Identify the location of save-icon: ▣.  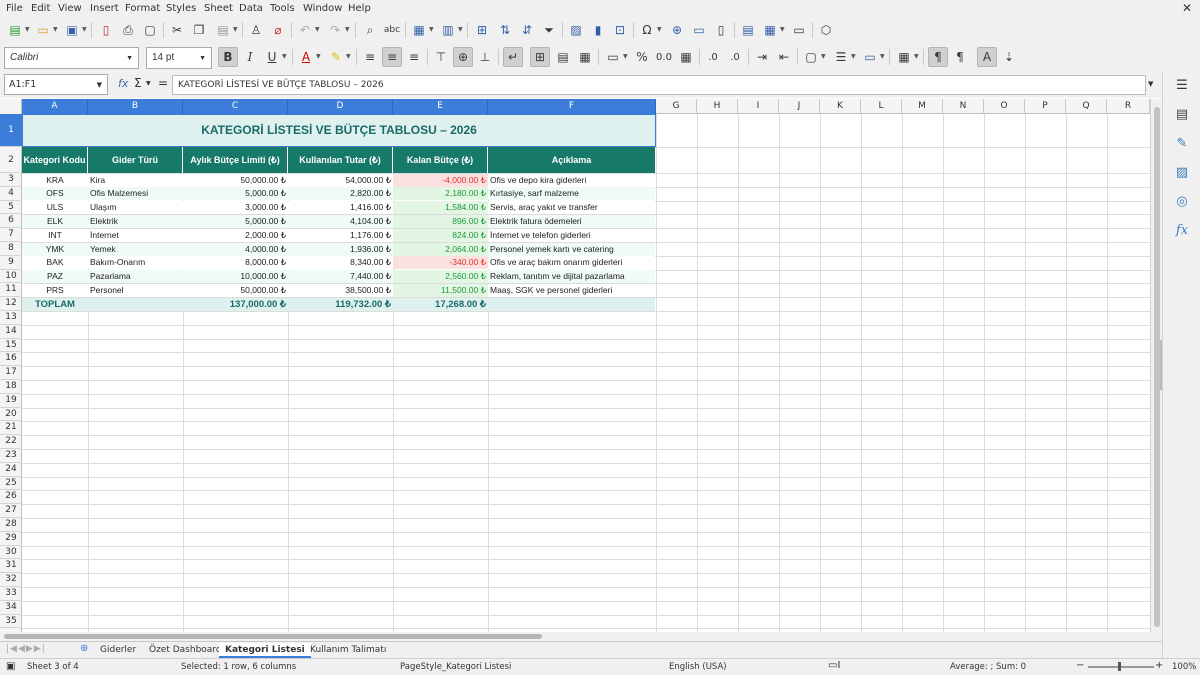
(72, 30).